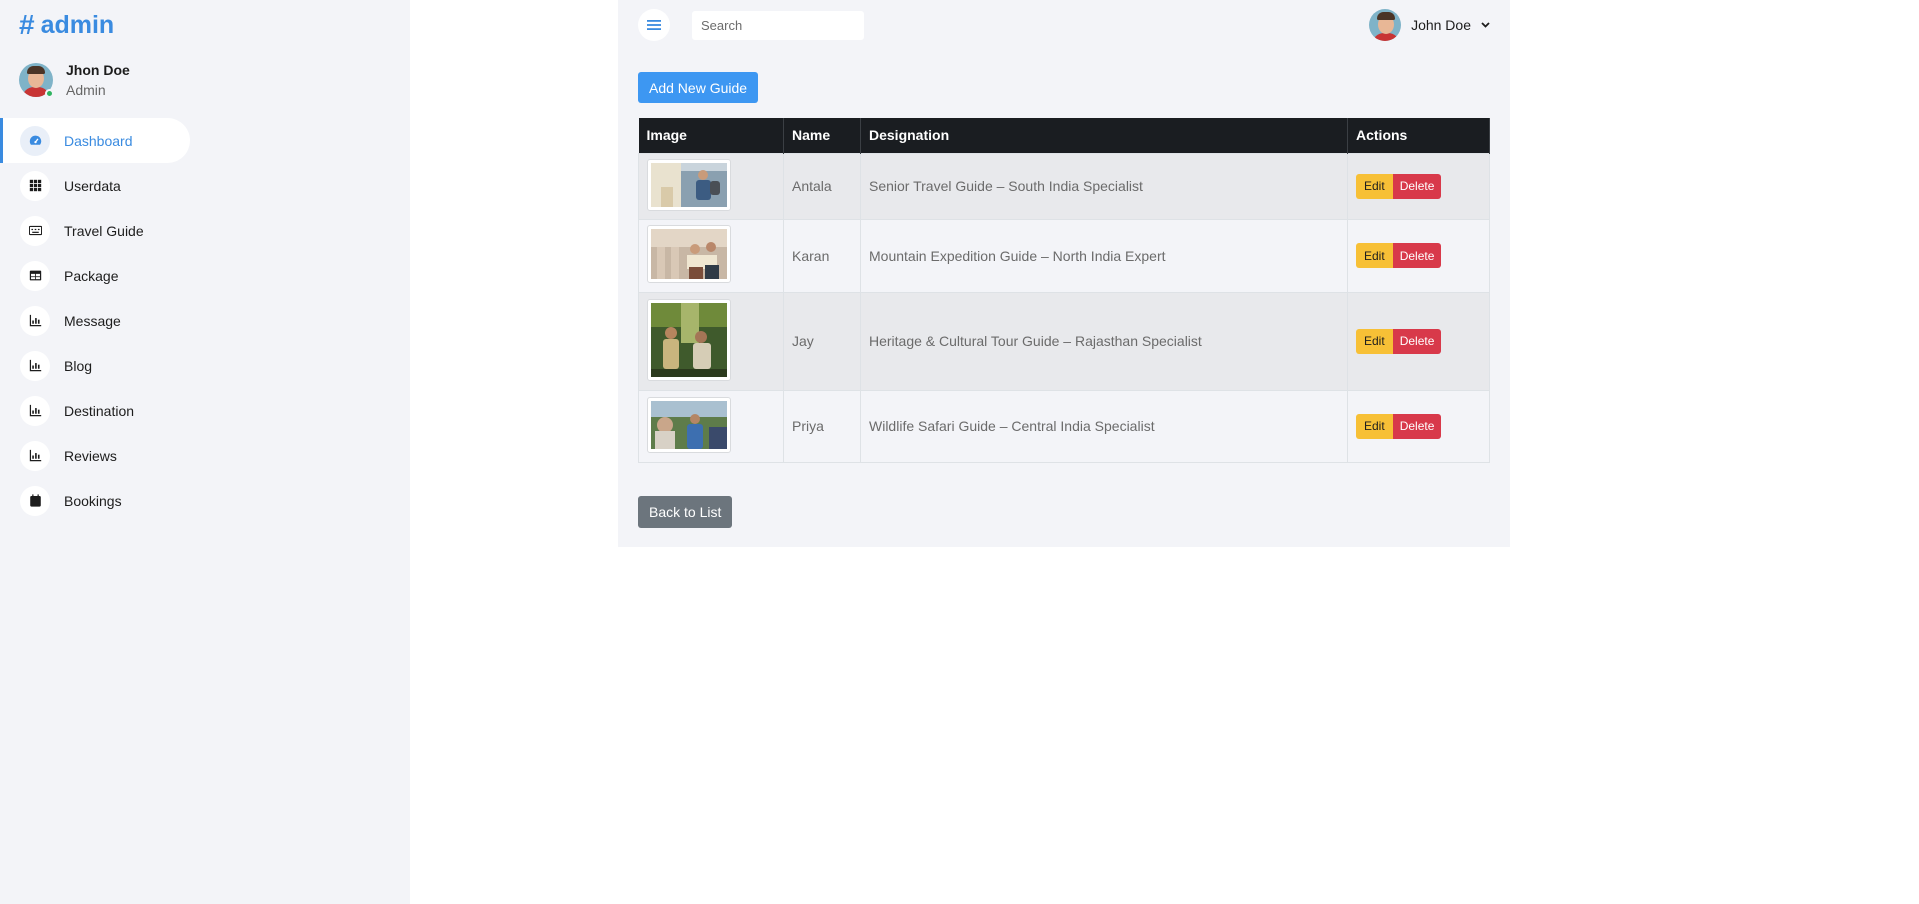  What do you see at coordinates (822, 186) in the screenshot?
I see `guide-name: Antala` at bounding box center [822, 186].